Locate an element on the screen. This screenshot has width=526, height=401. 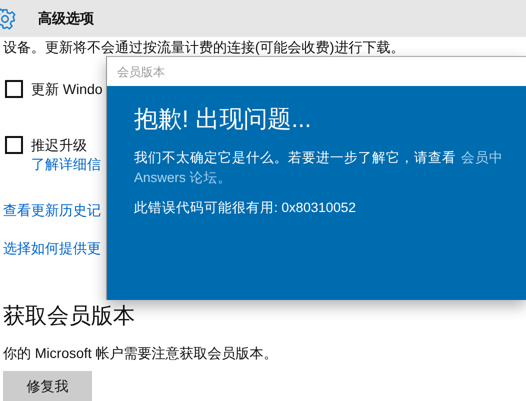
forum-link: Answers 论坛。 is located at coordinates (183, 178).